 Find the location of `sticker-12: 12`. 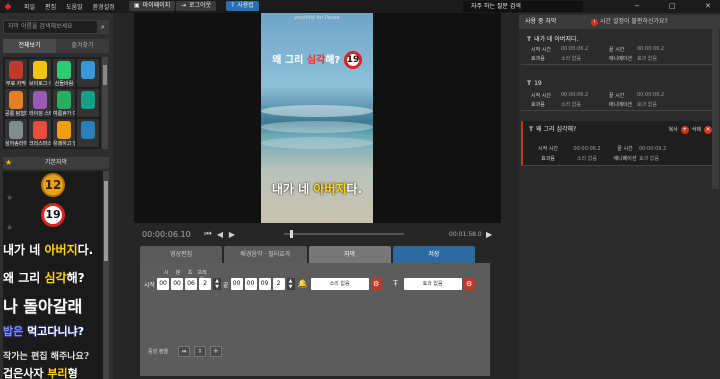

sticker-12: 12 is located at coordinates (53, 185).